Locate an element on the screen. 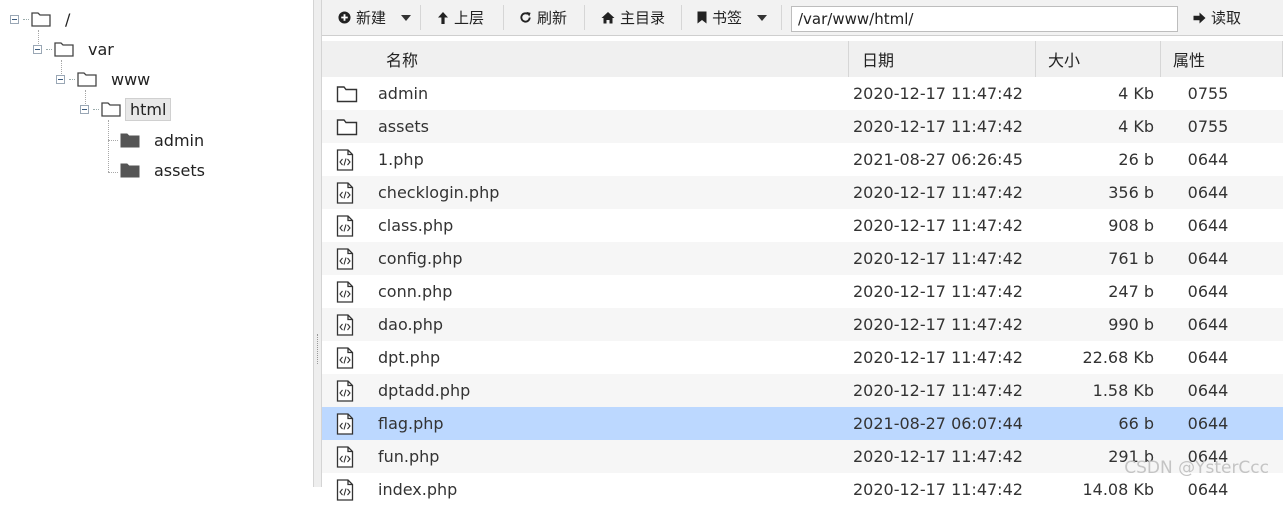 The height and width of the screenshot is (506, 1283). tree-node-admin: admin is located at coordinates (164, 140).